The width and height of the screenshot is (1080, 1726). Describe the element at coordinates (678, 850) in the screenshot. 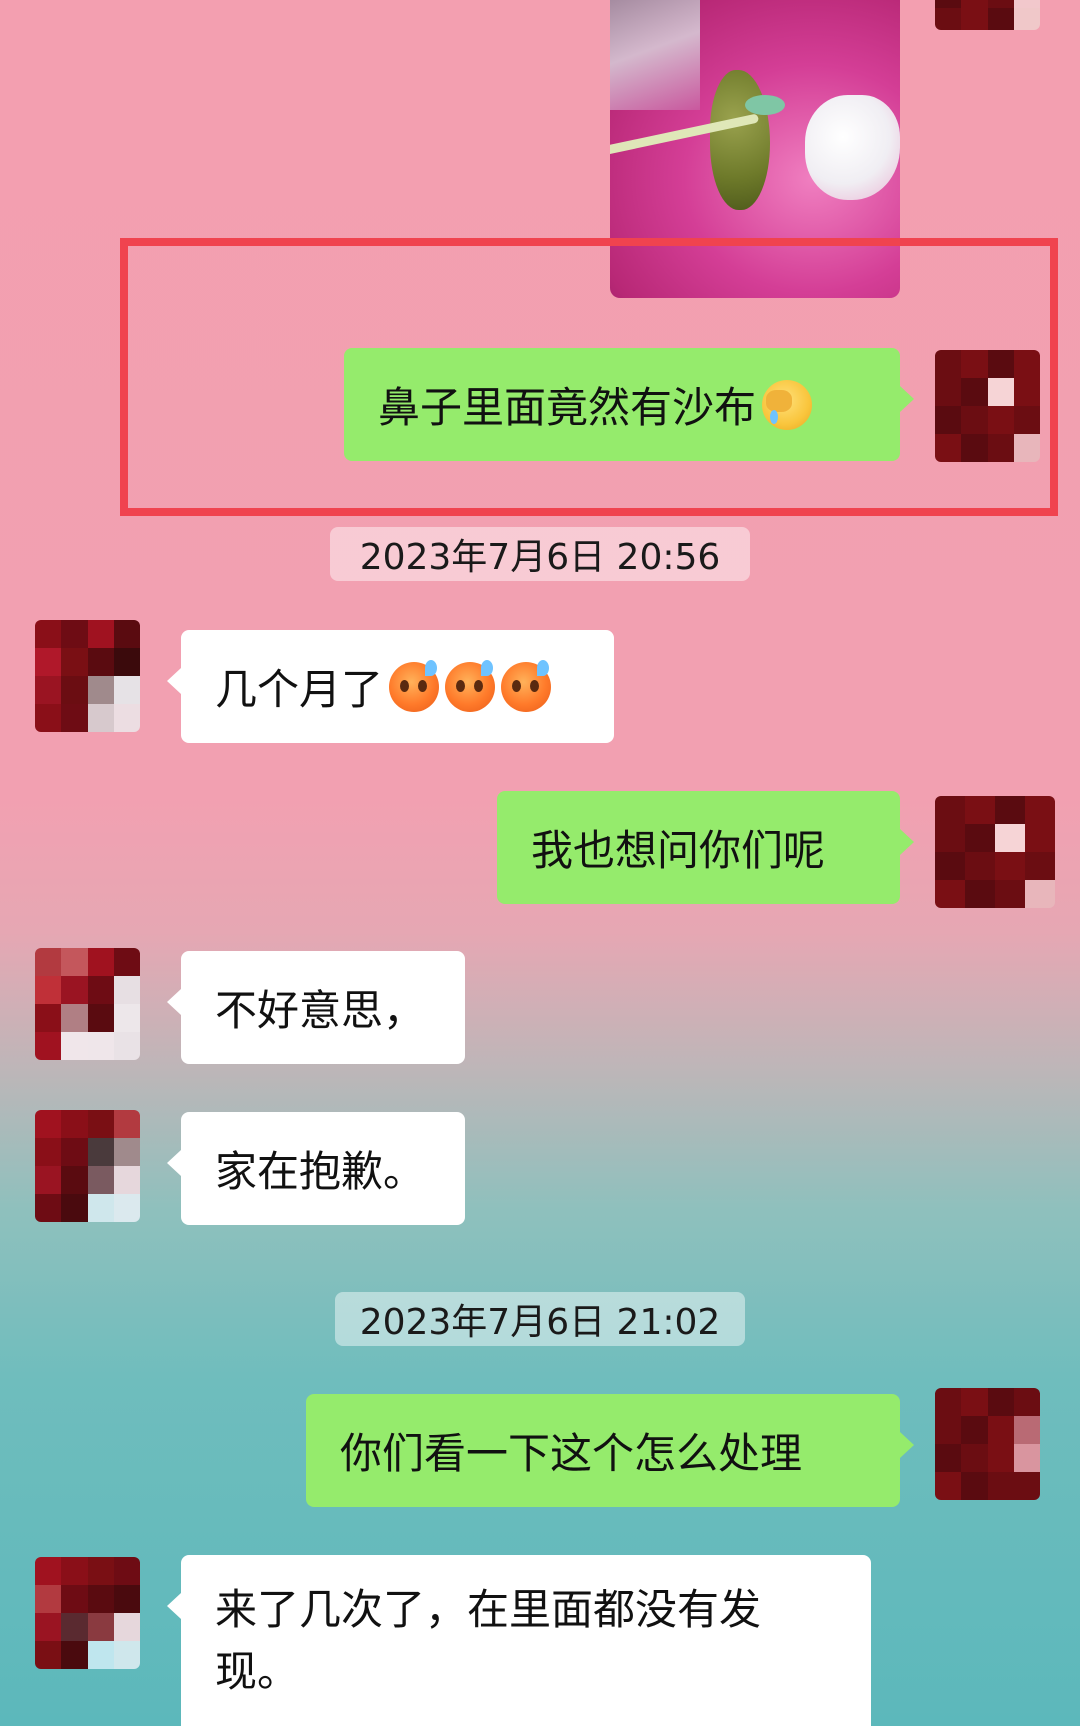

I see `message-text: 我也想问你们呢` at that location.